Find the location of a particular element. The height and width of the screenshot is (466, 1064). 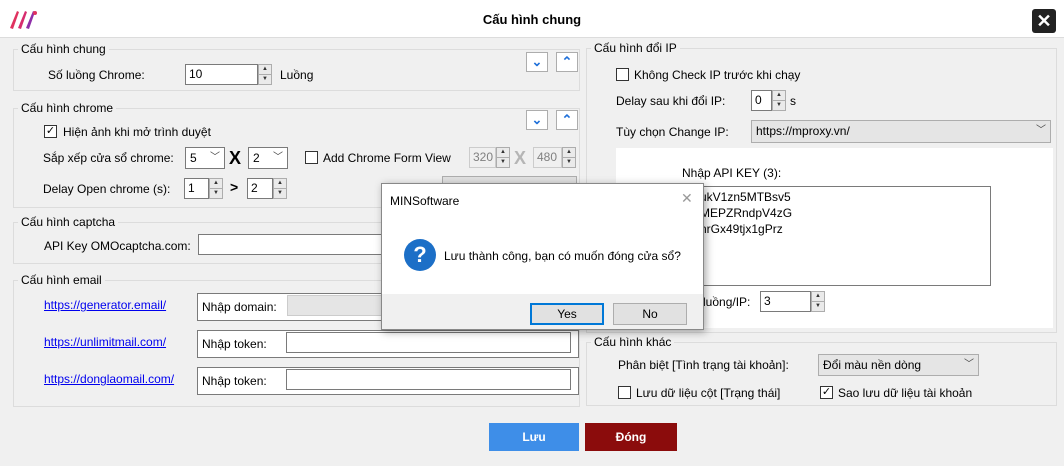

ip-delay-spinner: ▲ ▼ is located at coordinates (779, 100).